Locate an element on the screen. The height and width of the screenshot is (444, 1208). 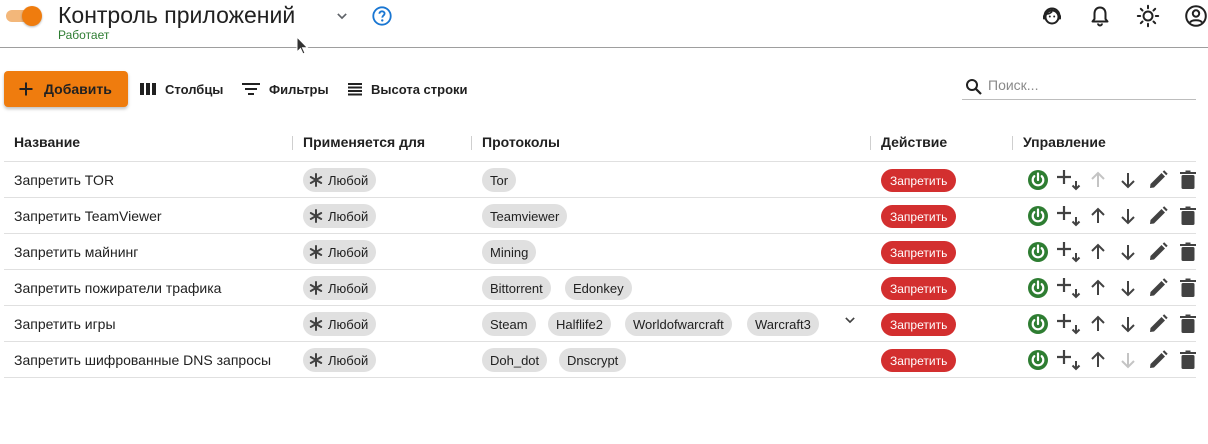
row-height-label: Высота строки is located at coordinates (419, 89).